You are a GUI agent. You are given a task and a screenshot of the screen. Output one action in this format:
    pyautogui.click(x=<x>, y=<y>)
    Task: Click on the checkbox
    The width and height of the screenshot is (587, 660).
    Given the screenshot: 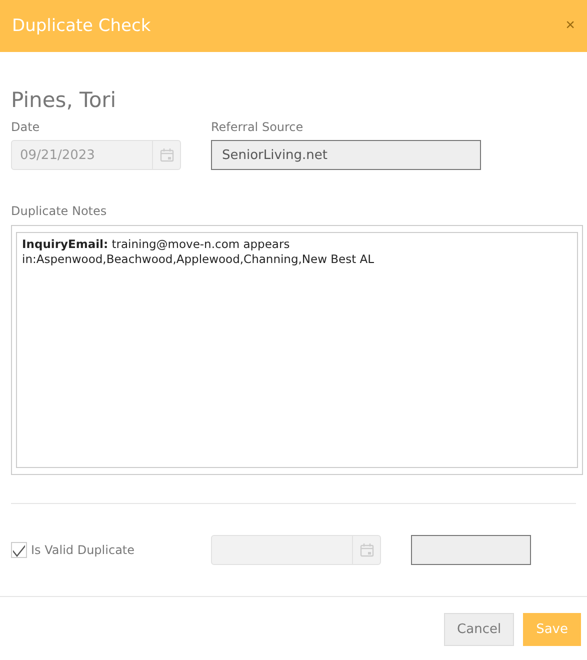 What is the action you would take?
    pyautogui.click(x=19, y=550)
    